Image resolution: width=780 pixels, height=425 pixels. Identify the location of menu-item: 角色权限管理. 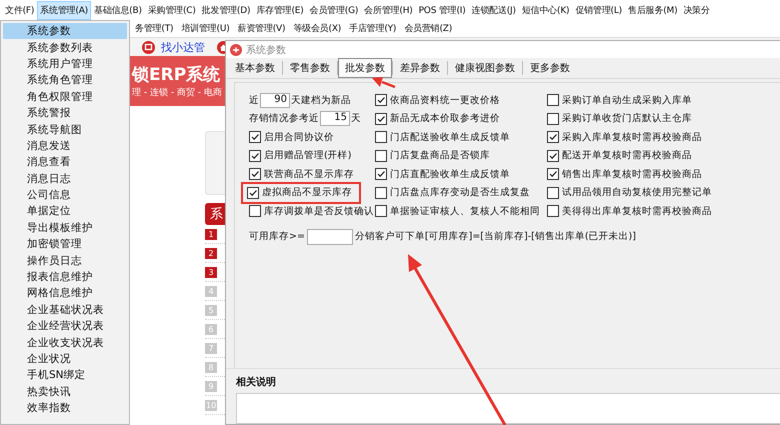
(65, 96).